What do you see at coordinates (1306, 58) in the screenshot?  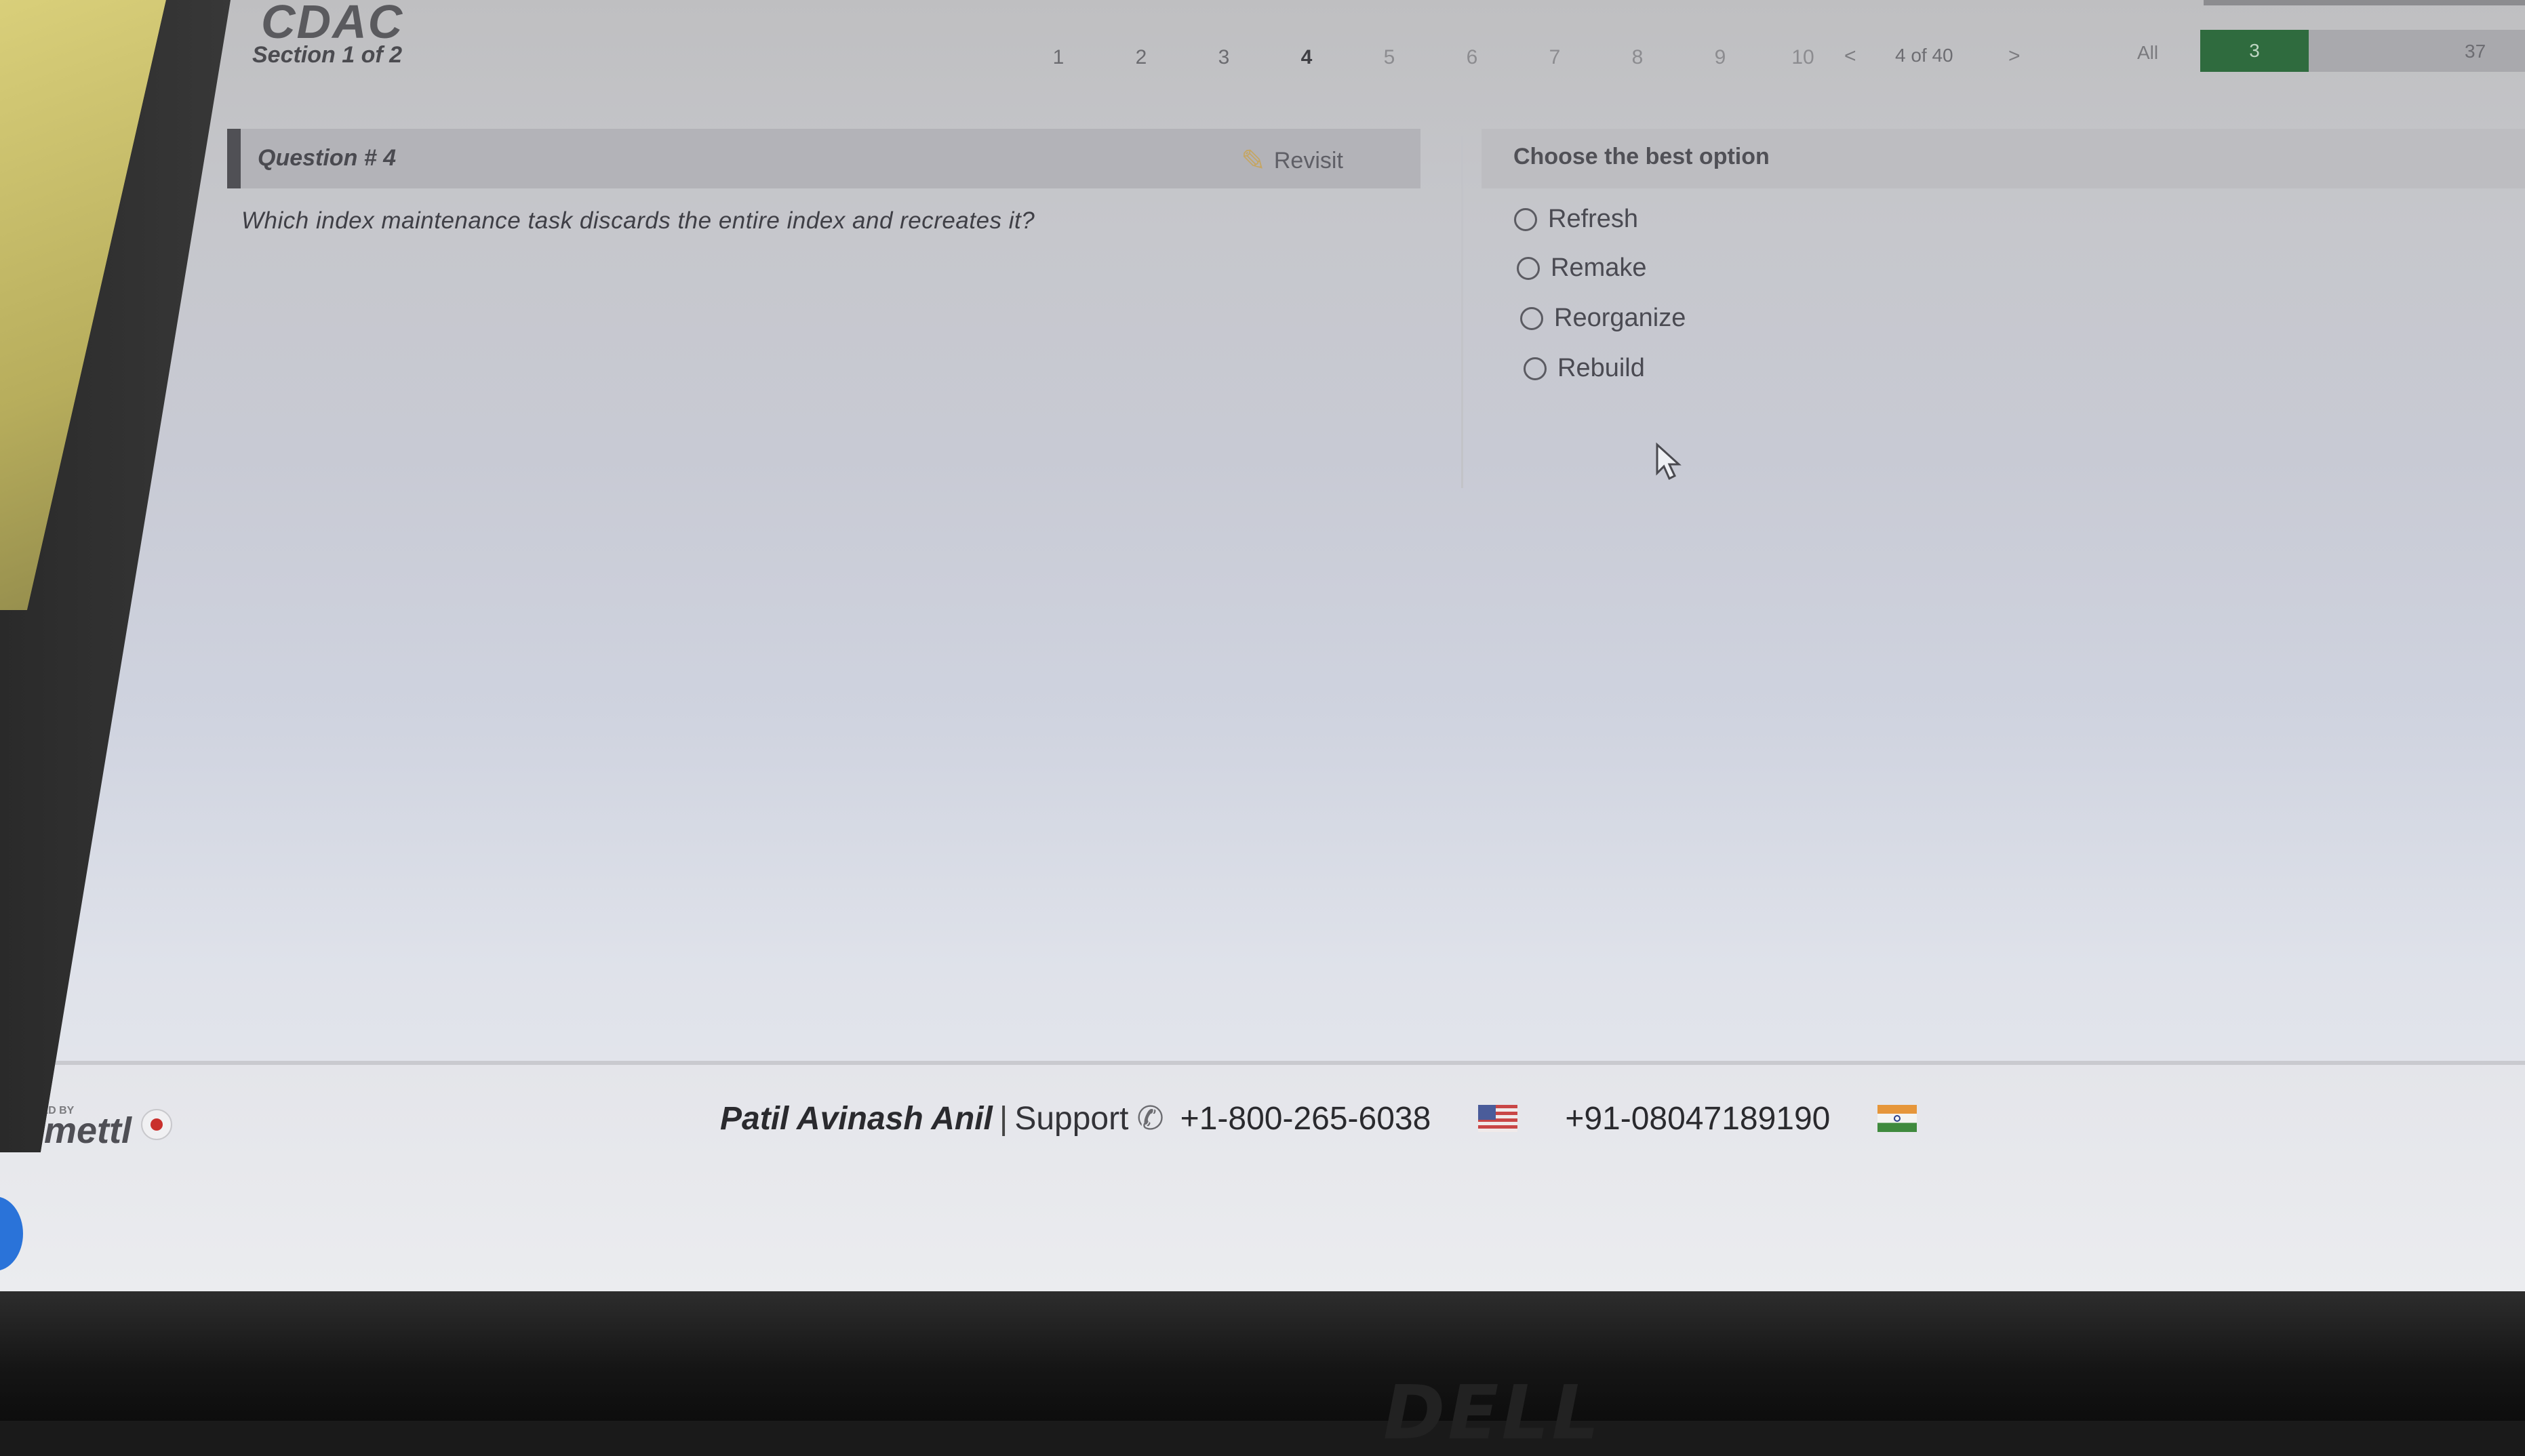 I see `question-nav-item-current: 4` at bounding box center [1306, 58].